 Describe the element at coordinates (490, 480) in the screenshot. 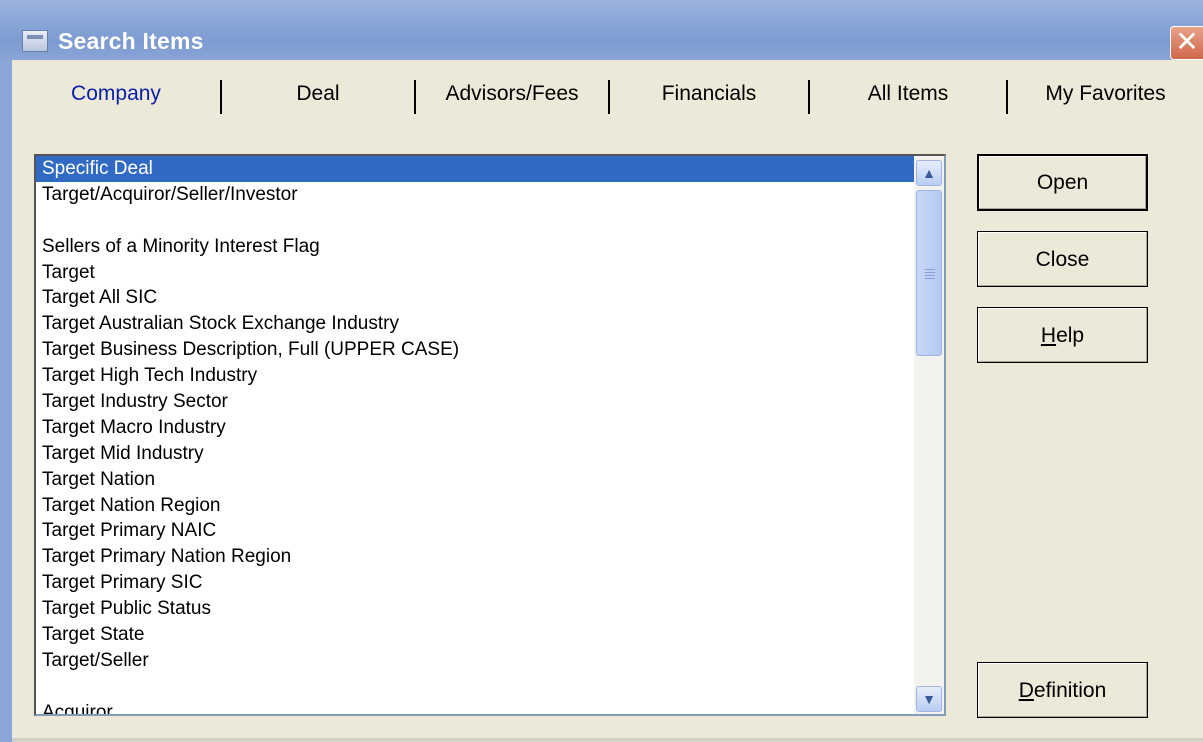

I see `list-item: Target Nation` at that location.